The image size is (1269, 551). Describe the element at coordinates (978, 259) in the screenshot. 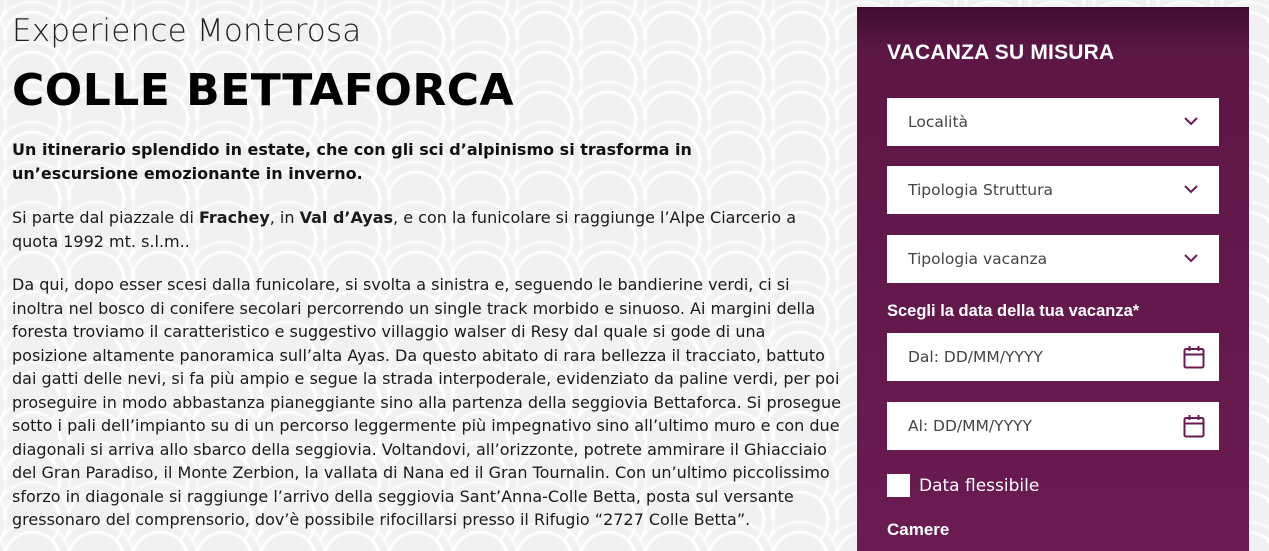

I see `tipologia-vacanza-value: Tipologia vacanza` at that location.